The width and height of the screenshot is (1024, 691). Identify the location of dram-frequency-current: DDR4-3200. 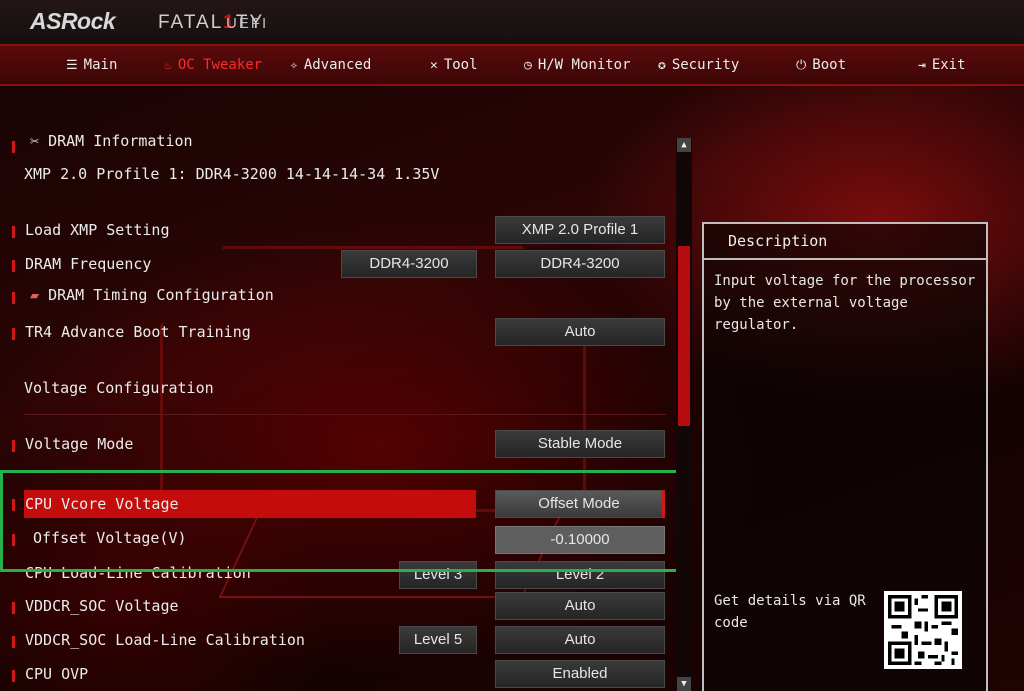
(409, 264).